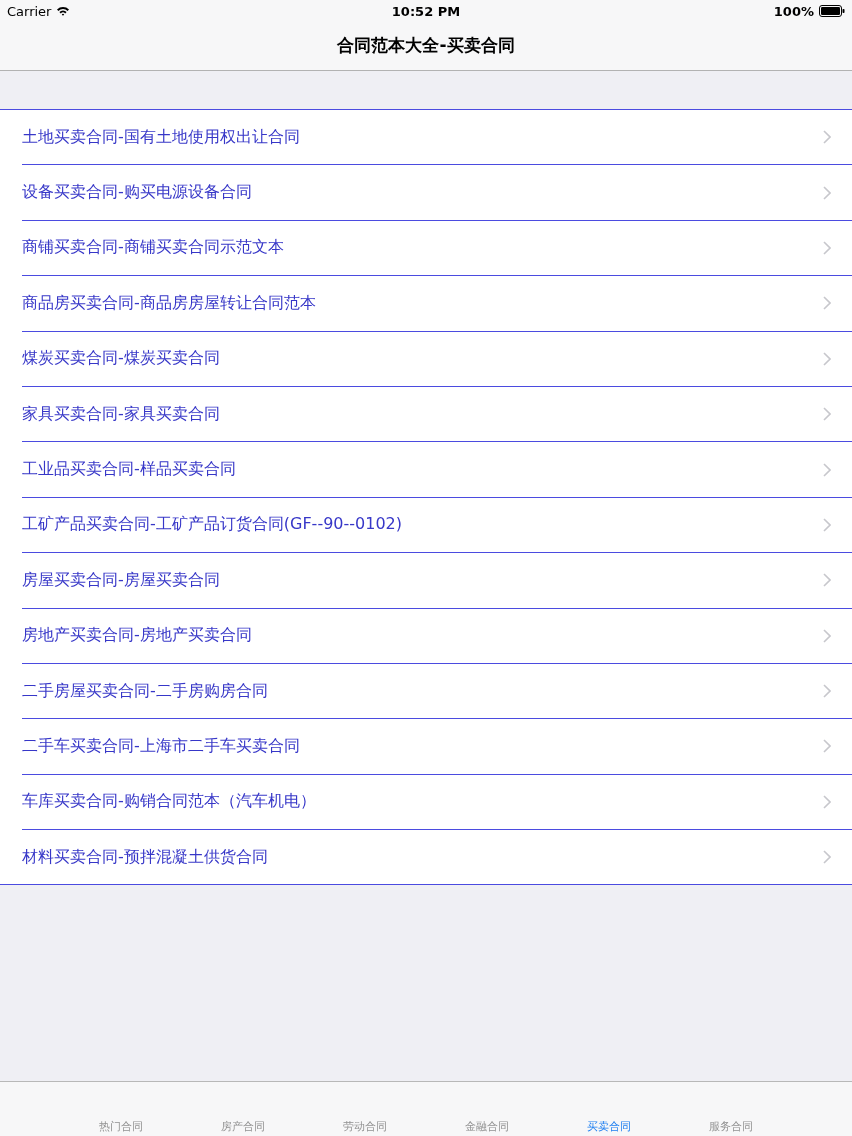 The height and width of the screenshot is (1136, 852). Describe the element at coordinates (29, 11) in the screenshot. I see `carrier-label: Carrier` at that location.